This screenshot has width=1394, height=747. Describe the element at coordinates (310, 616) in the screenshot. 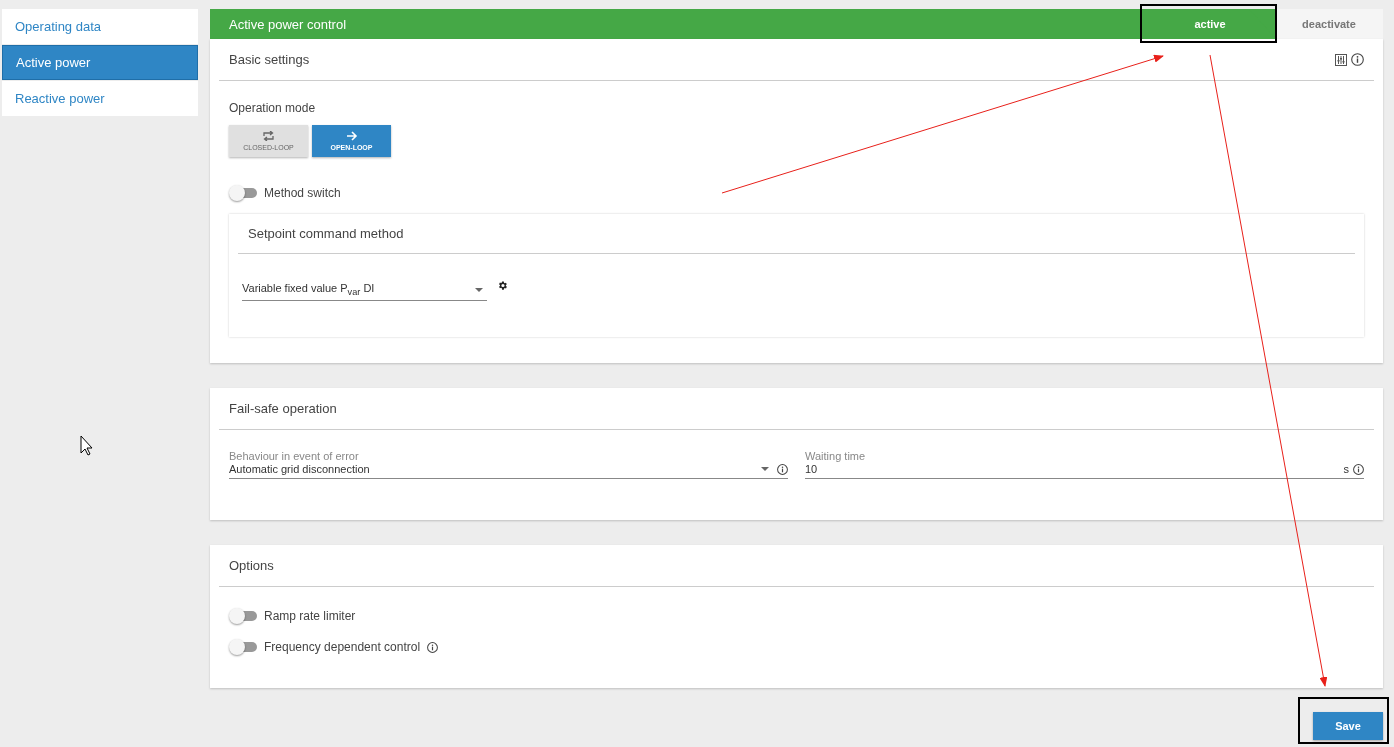

I see `toggle-label: Ramp rate limiter` at that location.